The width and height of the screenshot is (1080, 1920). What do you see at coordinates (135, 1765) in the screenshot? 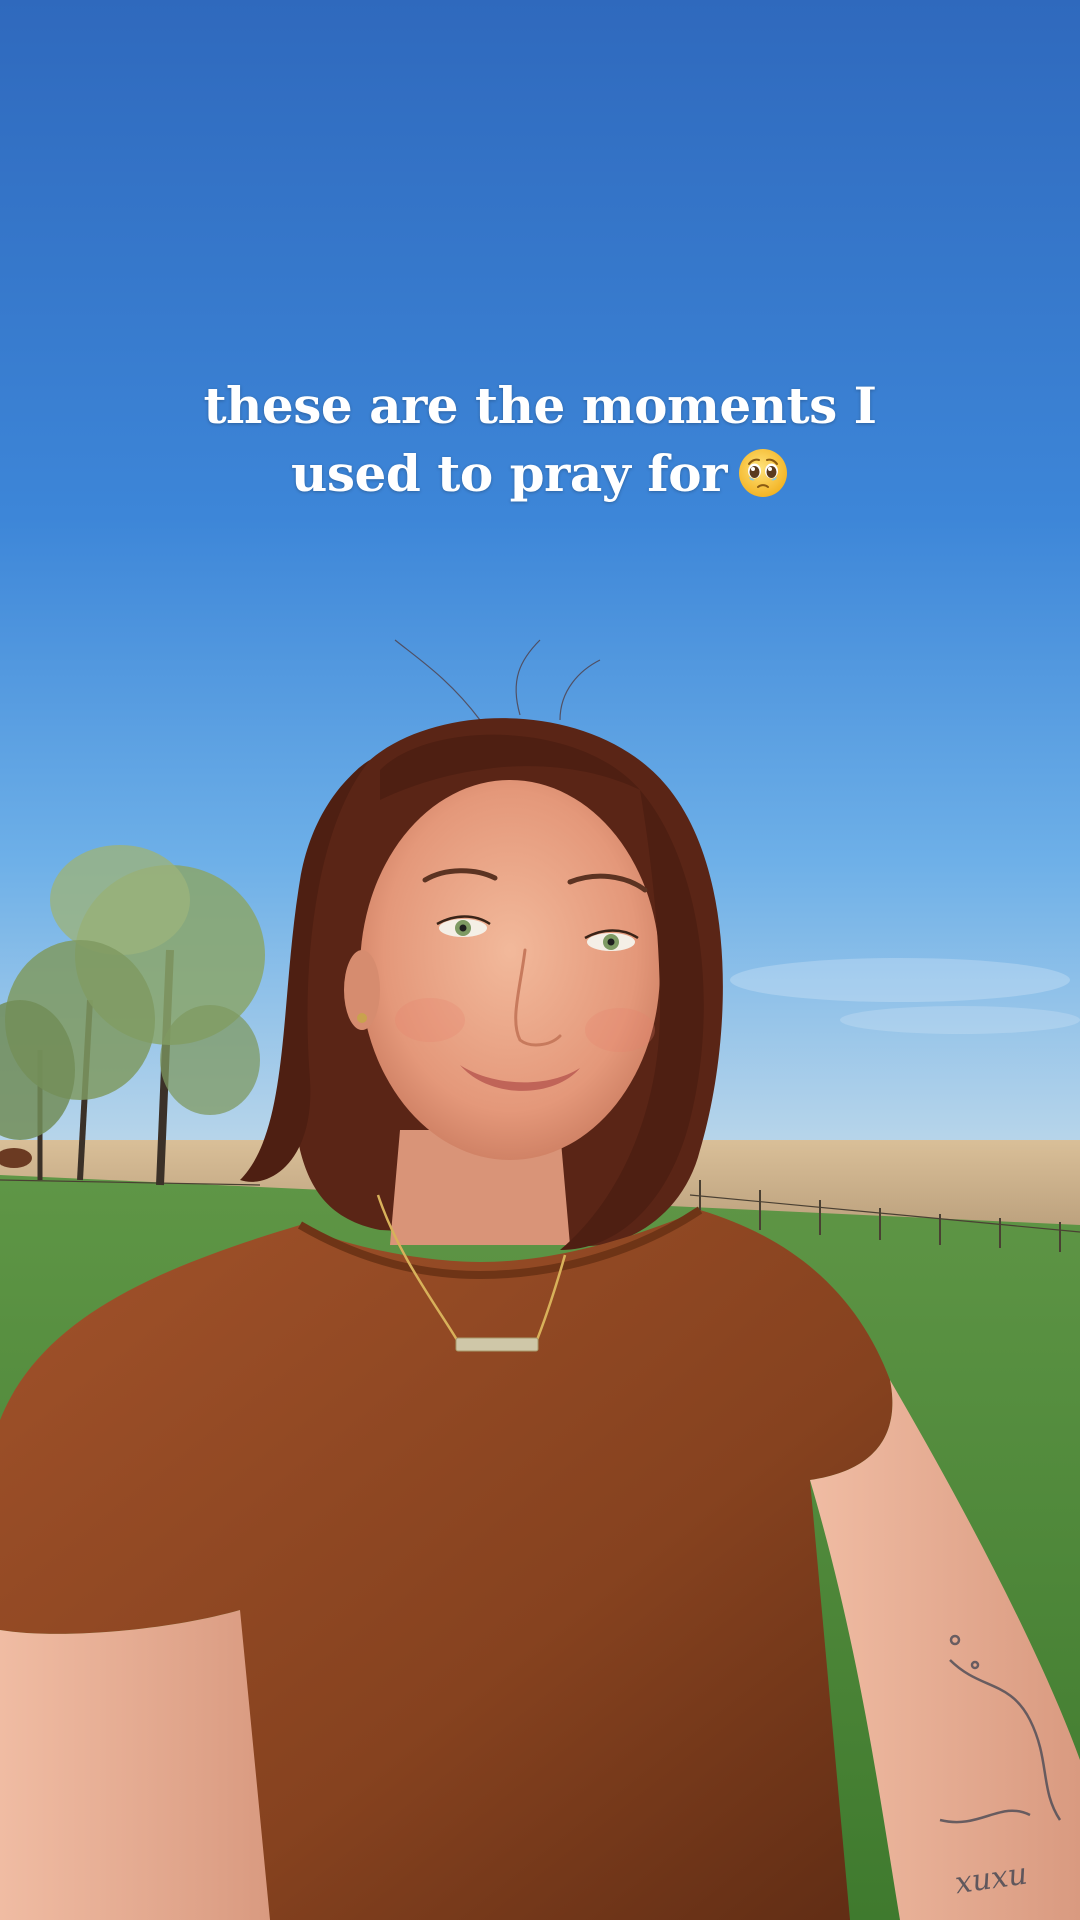
I see `left-arm` at bounding box center [135, 1765].